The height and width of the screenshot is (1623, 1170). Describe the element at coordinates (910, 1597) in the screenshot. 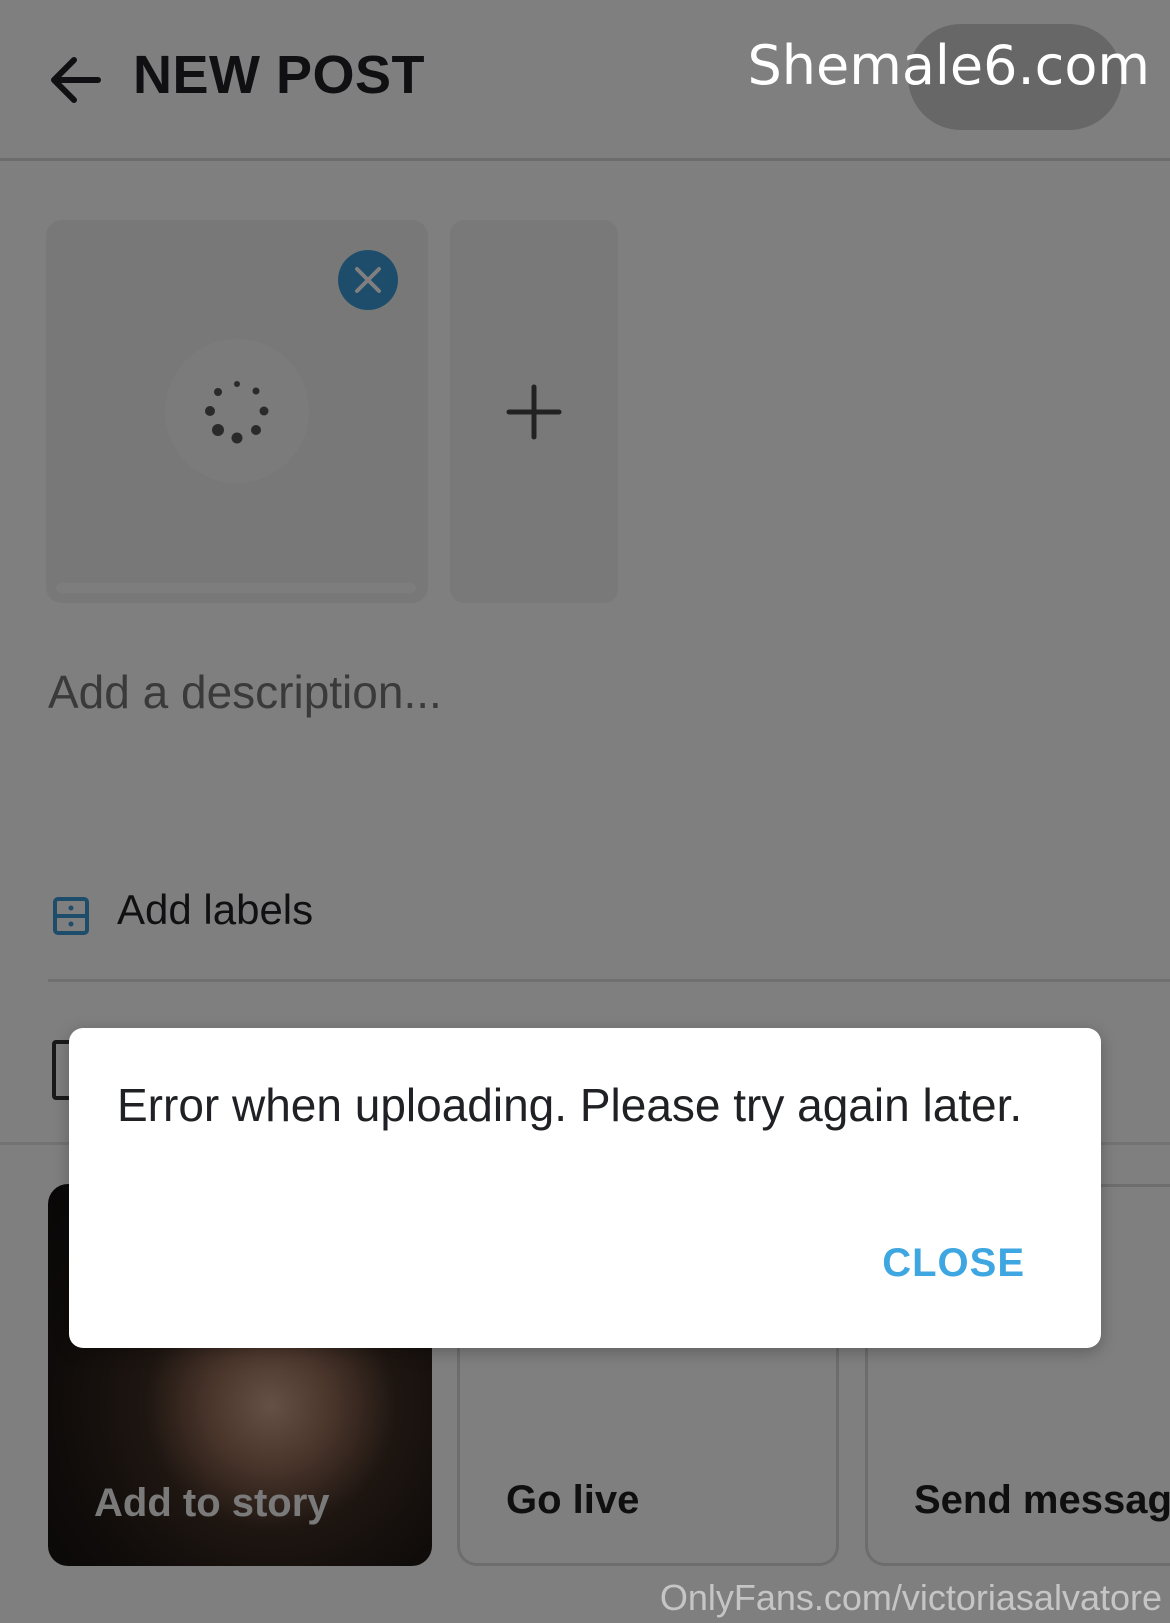

I see `watermark-bottom: OnlyFans.com/victoriasalvatore` at that location.